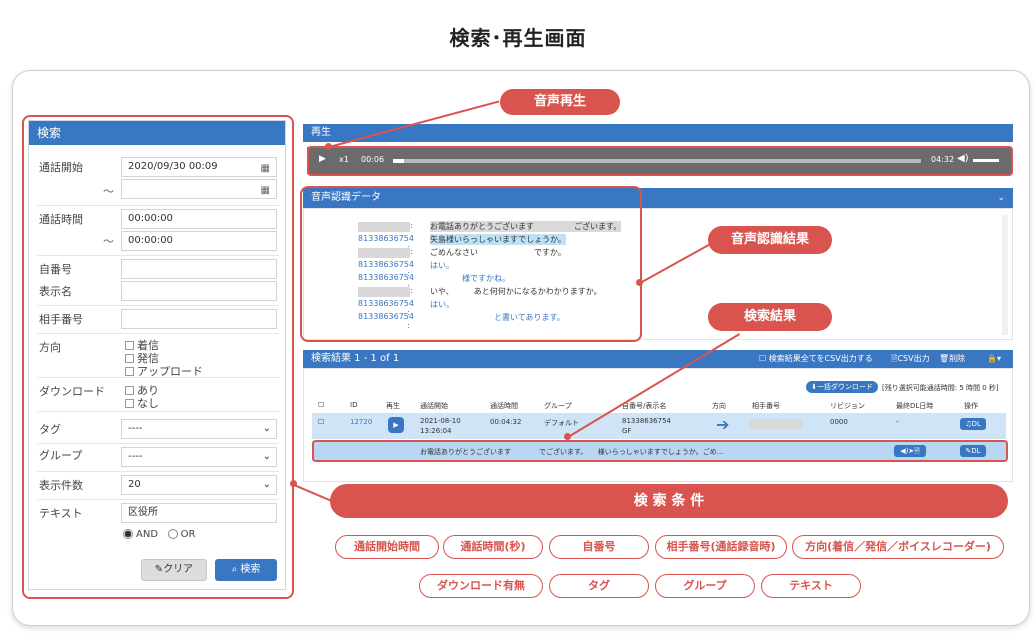 The width and height of the screenshot is (1036, 636). I want to click on row-id: 12720, so click(361, 422).